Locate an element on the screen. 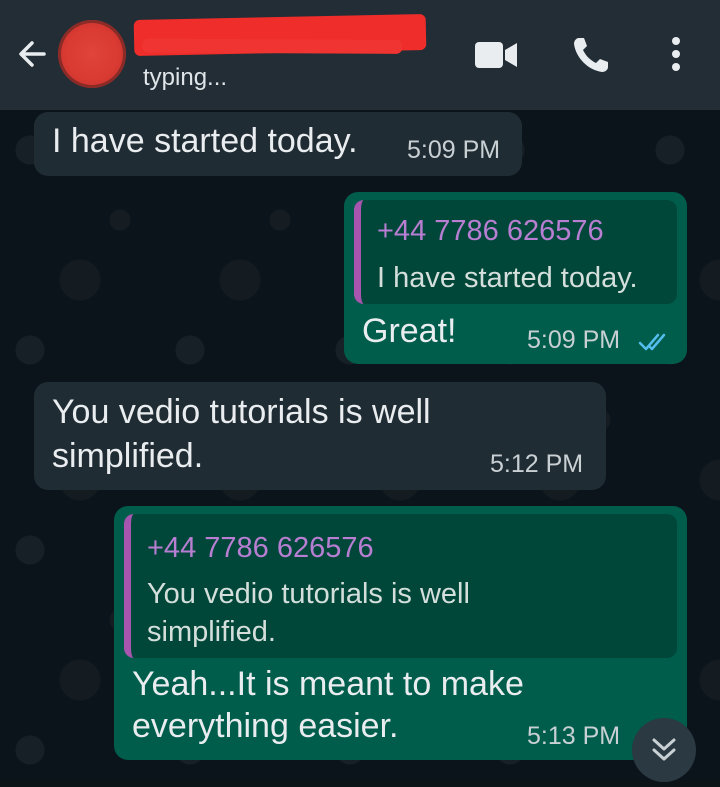 This screenshot has width=720, height=787. quoted-text-line: You vedio tutorials is well is located at coordinates (308, 594).